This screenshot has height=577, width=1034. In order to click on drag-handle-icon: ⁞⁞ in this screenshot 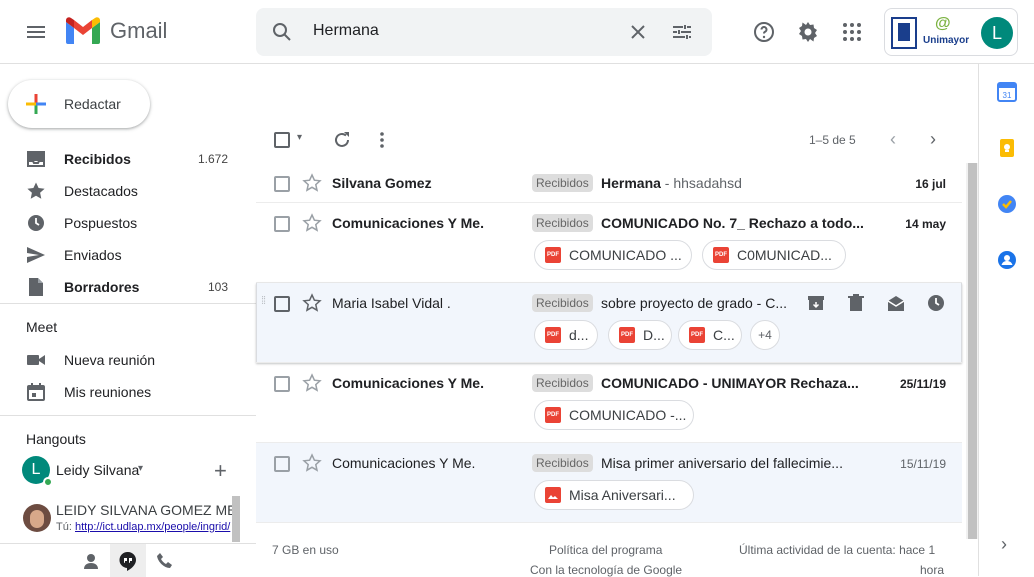, I will do `click(263, 301)`.